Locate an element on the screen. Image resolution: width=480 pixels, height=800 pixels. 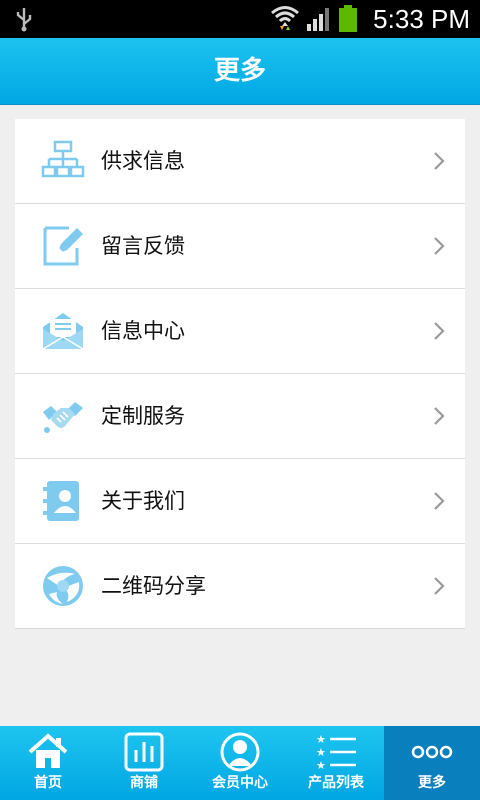
bottom-tab-bar: 首页 商铺 会员中心 ★ ★ ★ 产品列表 更多 is located at coordinates (240, 763).